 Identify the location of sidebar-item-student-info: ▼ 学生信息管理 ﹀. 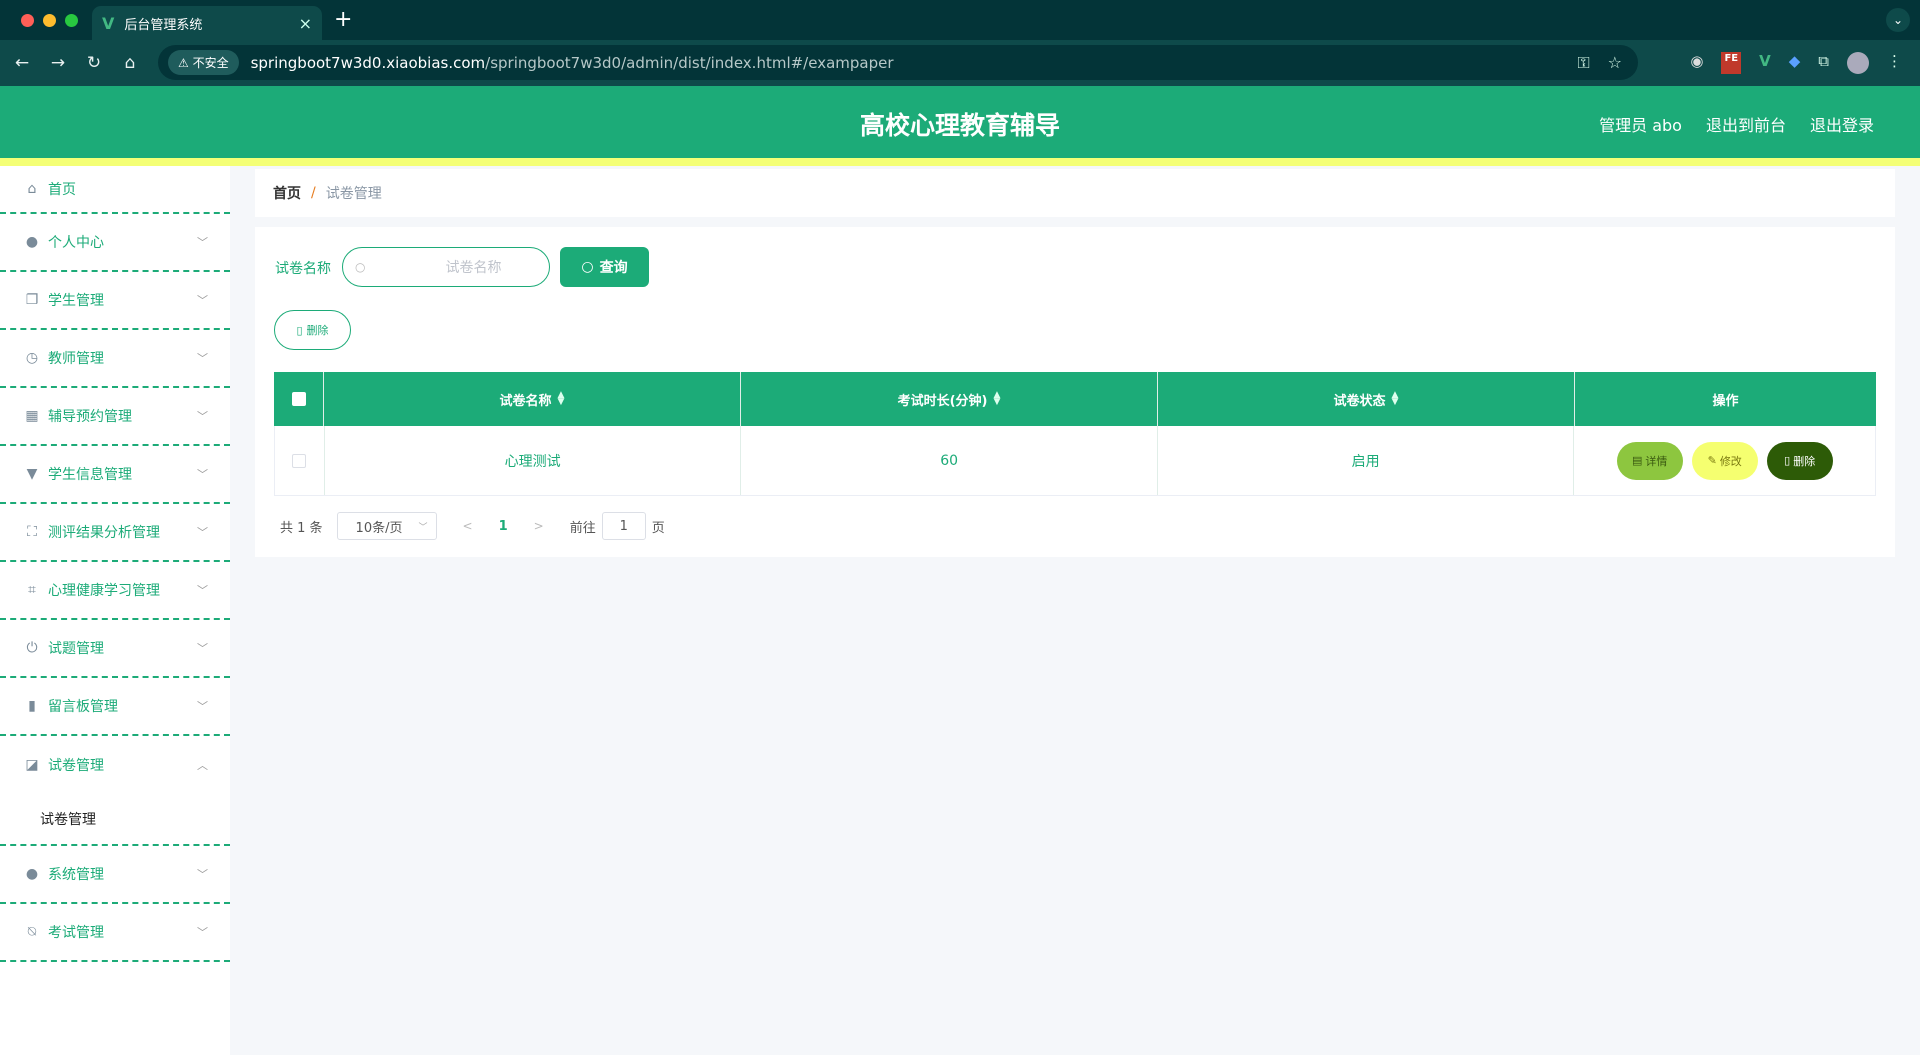
(115, 475).